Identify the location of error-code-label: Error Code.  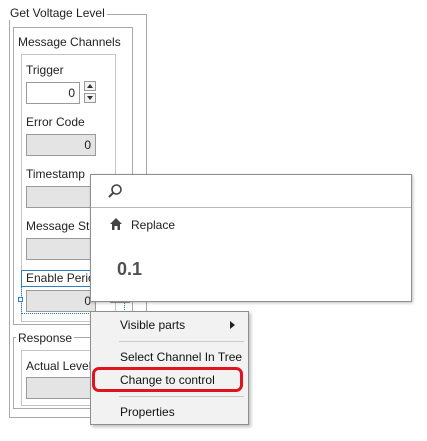
(55, 122).